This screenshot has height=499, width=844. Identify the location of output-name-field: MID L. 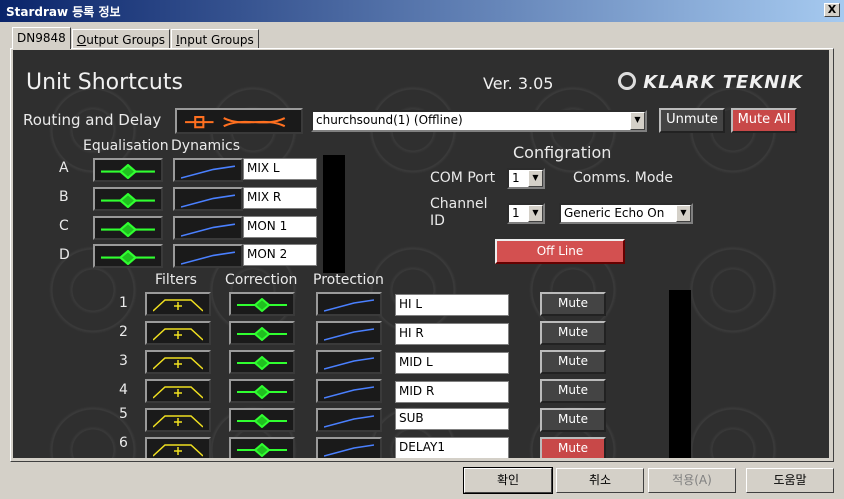
(452, 363).